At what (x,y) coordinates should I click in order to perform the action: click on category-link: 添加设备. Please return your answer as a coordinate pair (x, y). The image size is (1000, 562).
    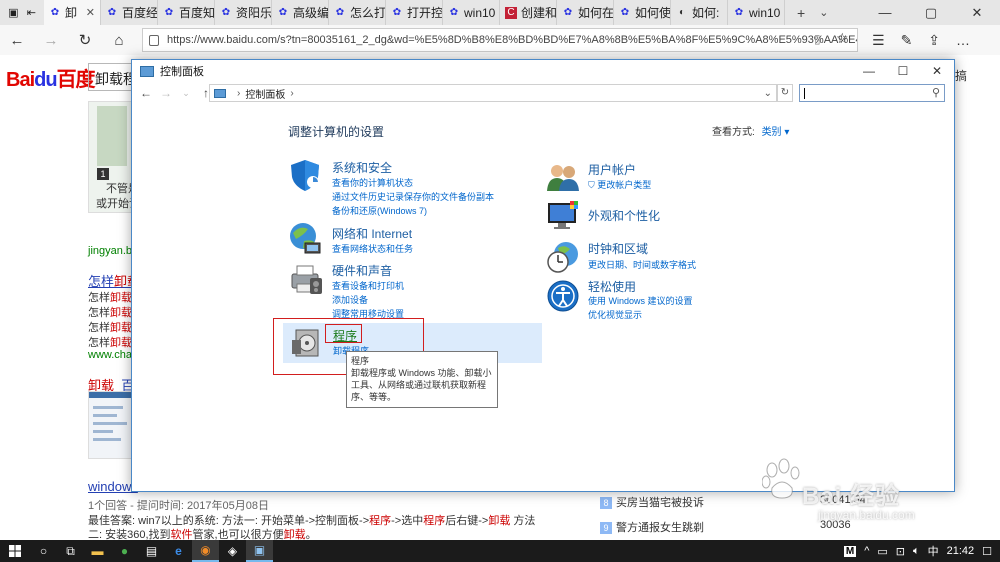
    Looking at the image, I should click on (350, 299).